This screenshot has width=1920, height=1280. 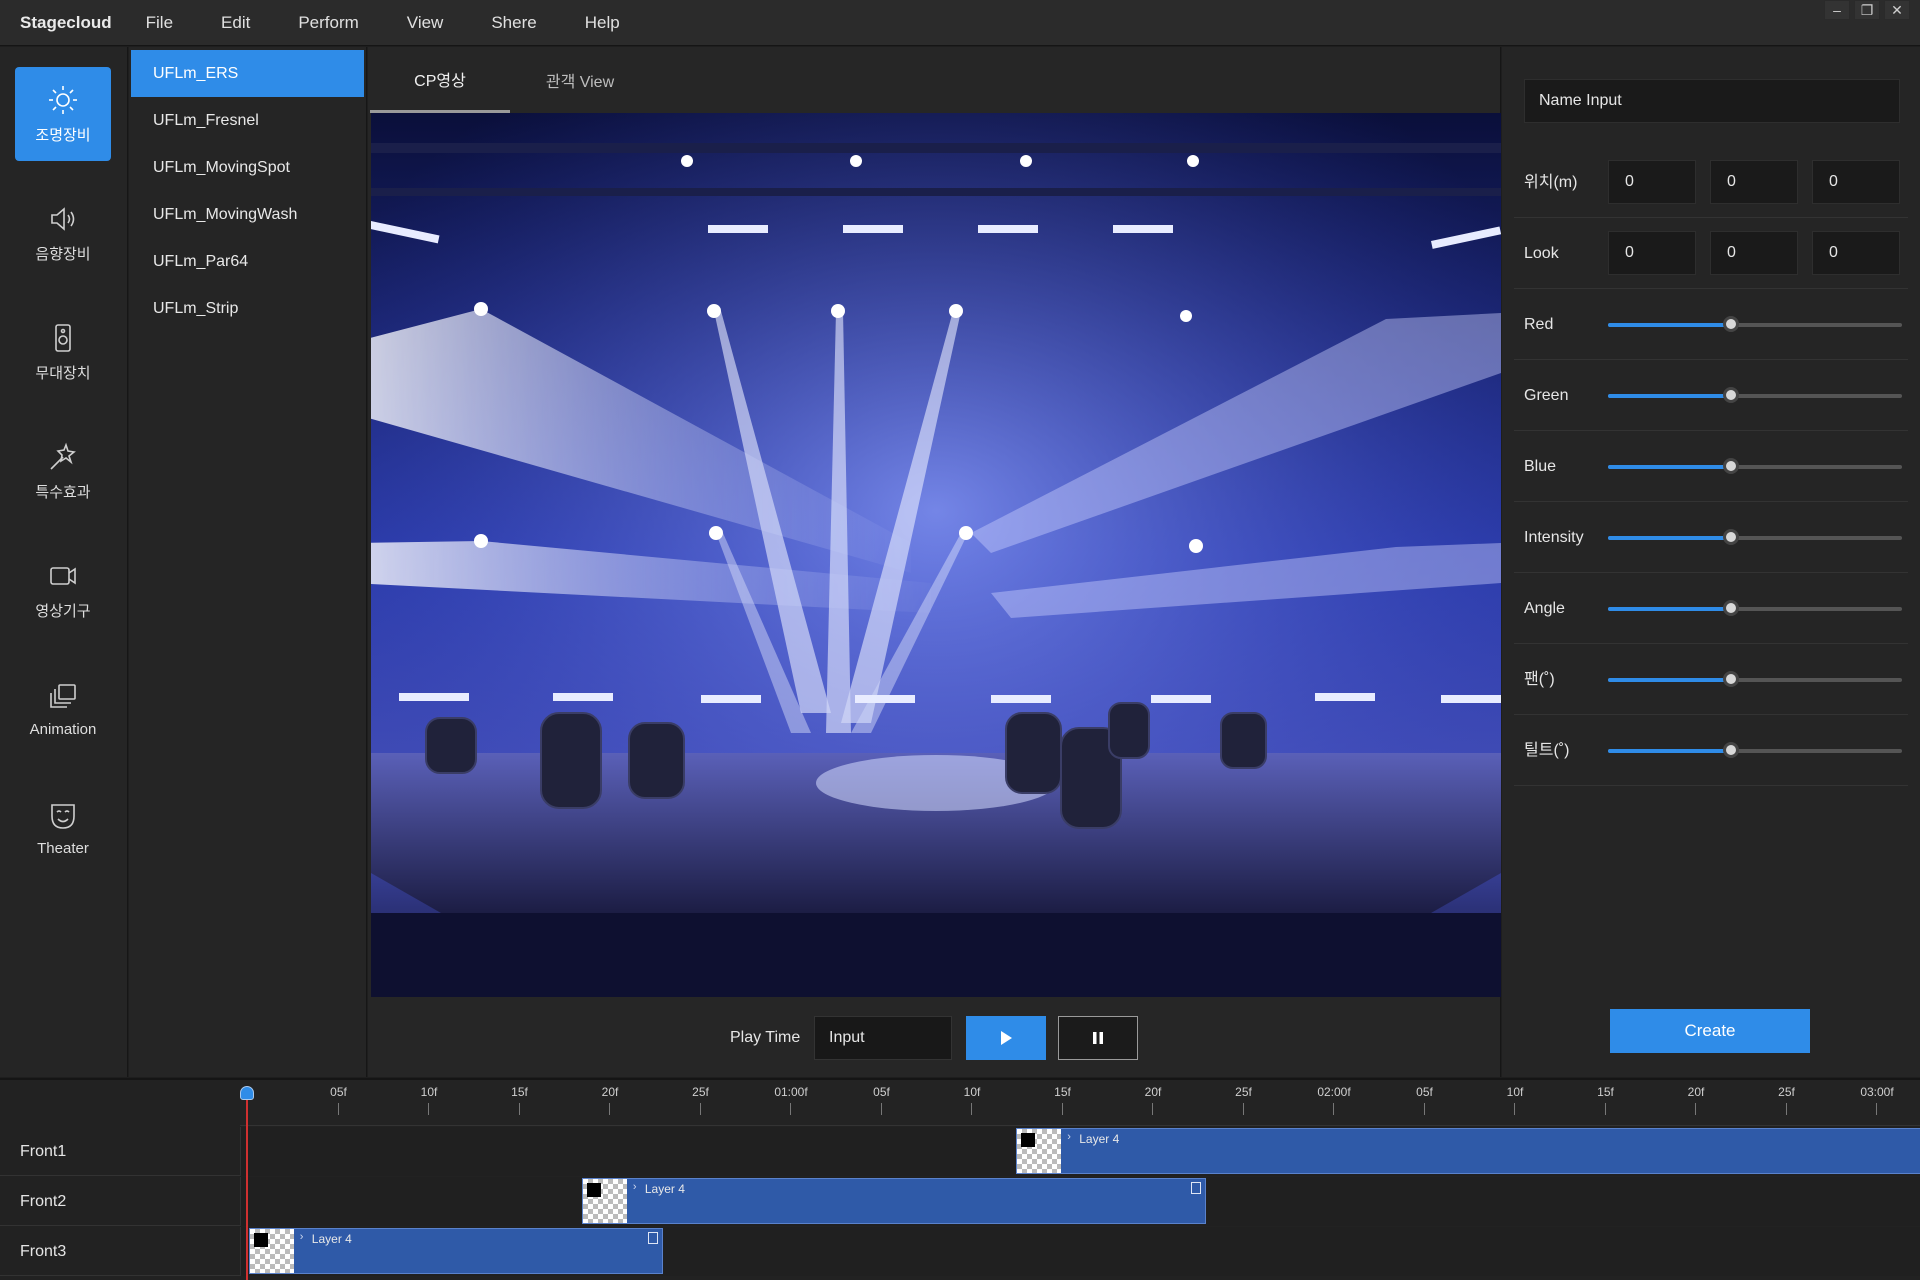 I want to click on play-time-input, so click(x=883, y=1038).